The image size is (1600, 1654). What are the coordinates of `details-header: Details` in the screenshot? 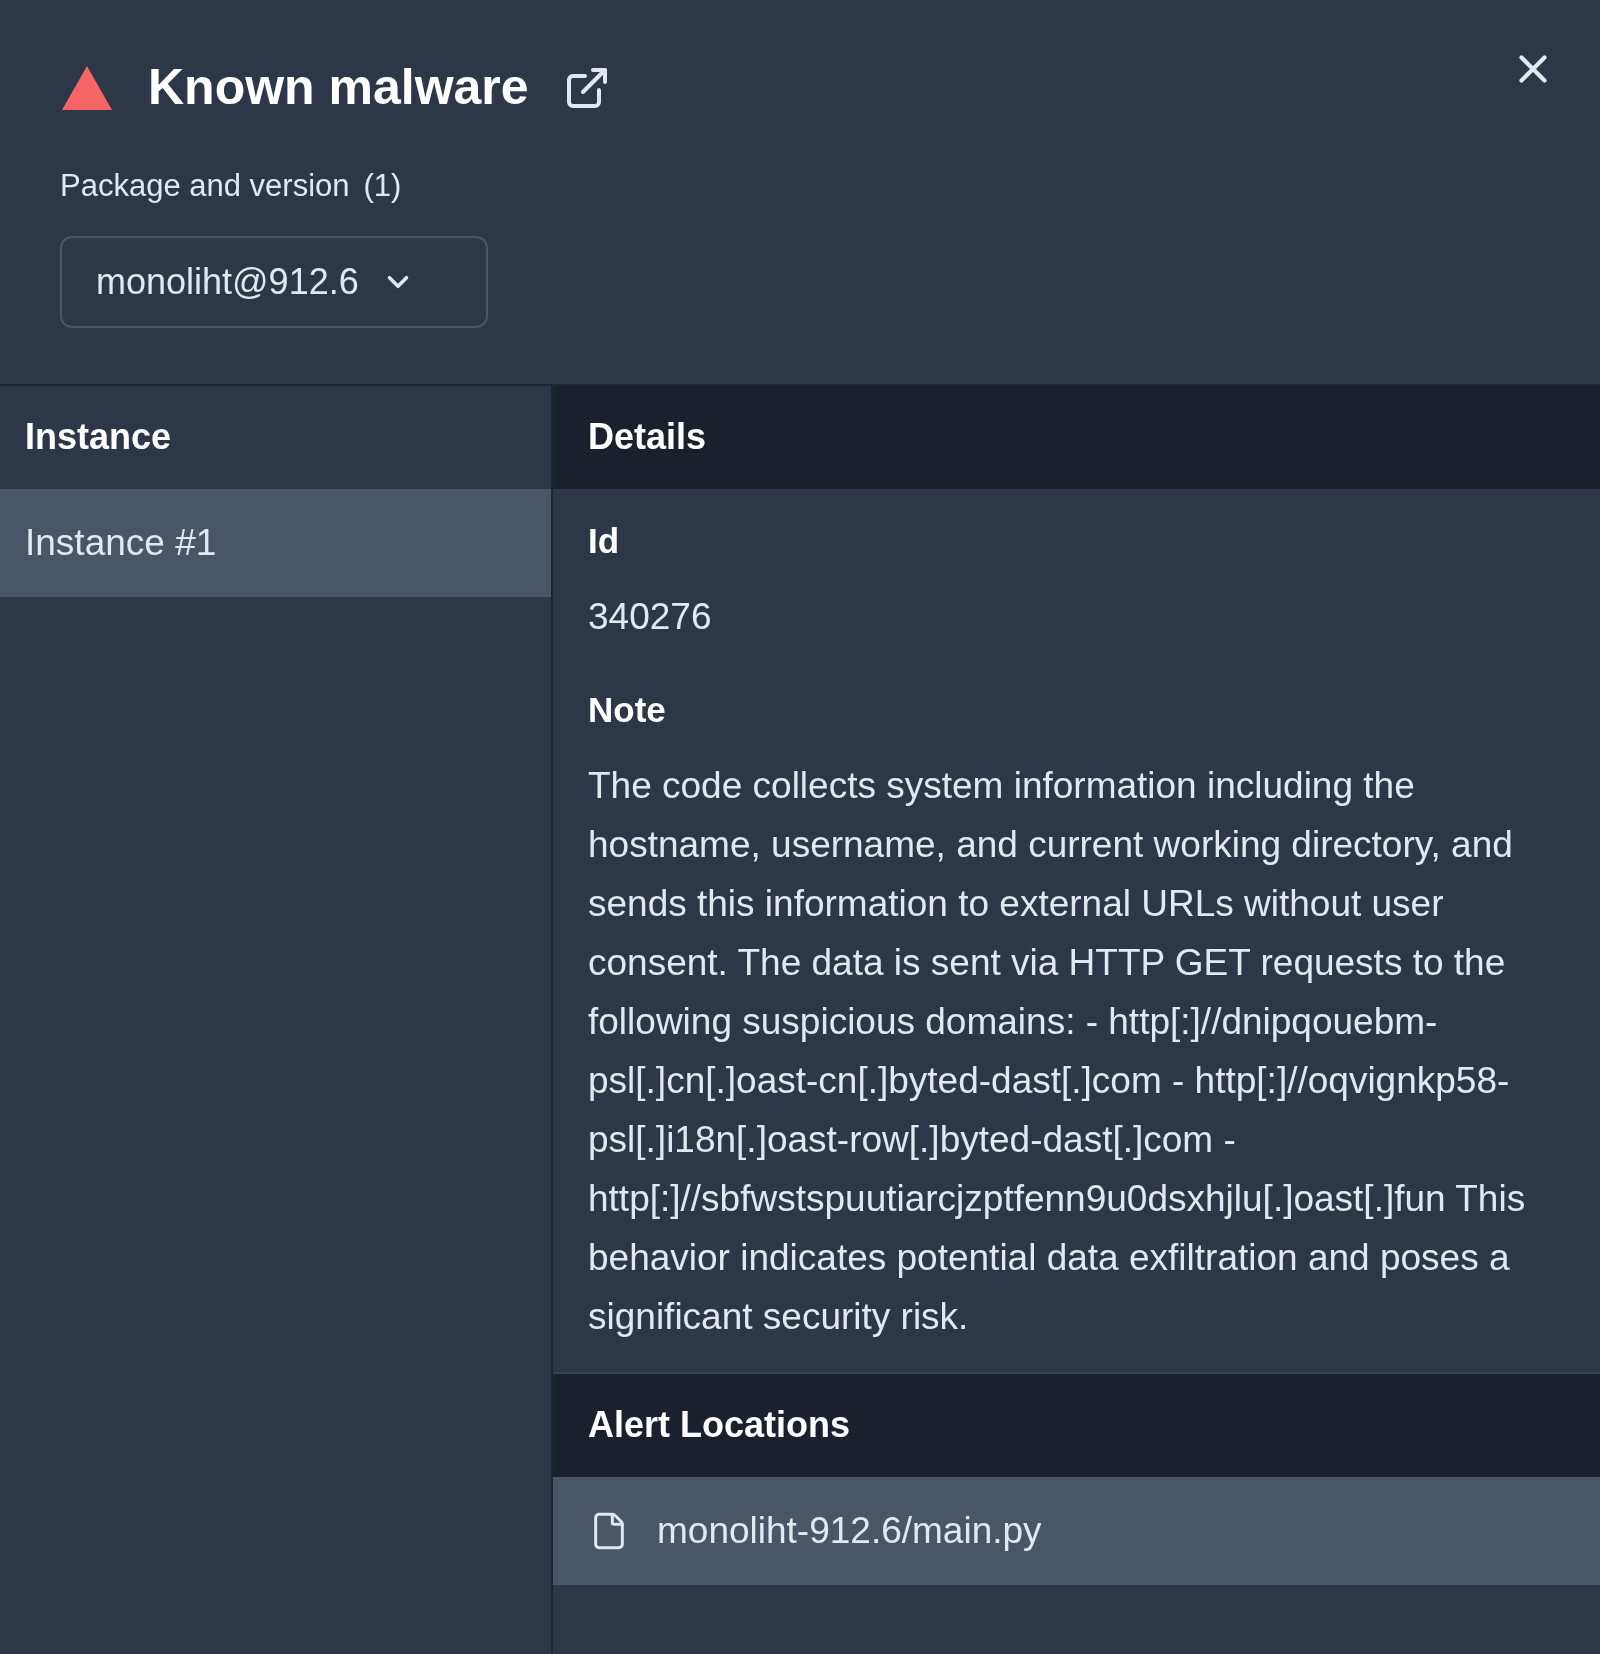 It's located at (1076, 437).